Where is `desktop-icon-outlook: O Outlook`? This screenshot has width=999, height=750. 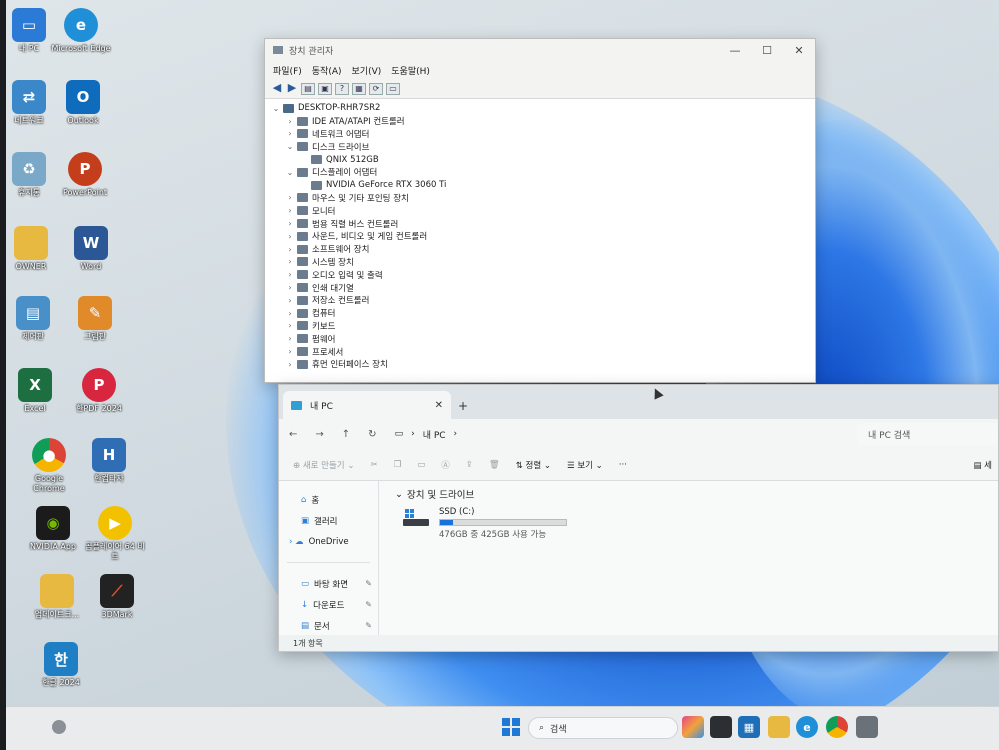
desktop-icon-outlook: O Outlook is located at coordinates (83, 103).